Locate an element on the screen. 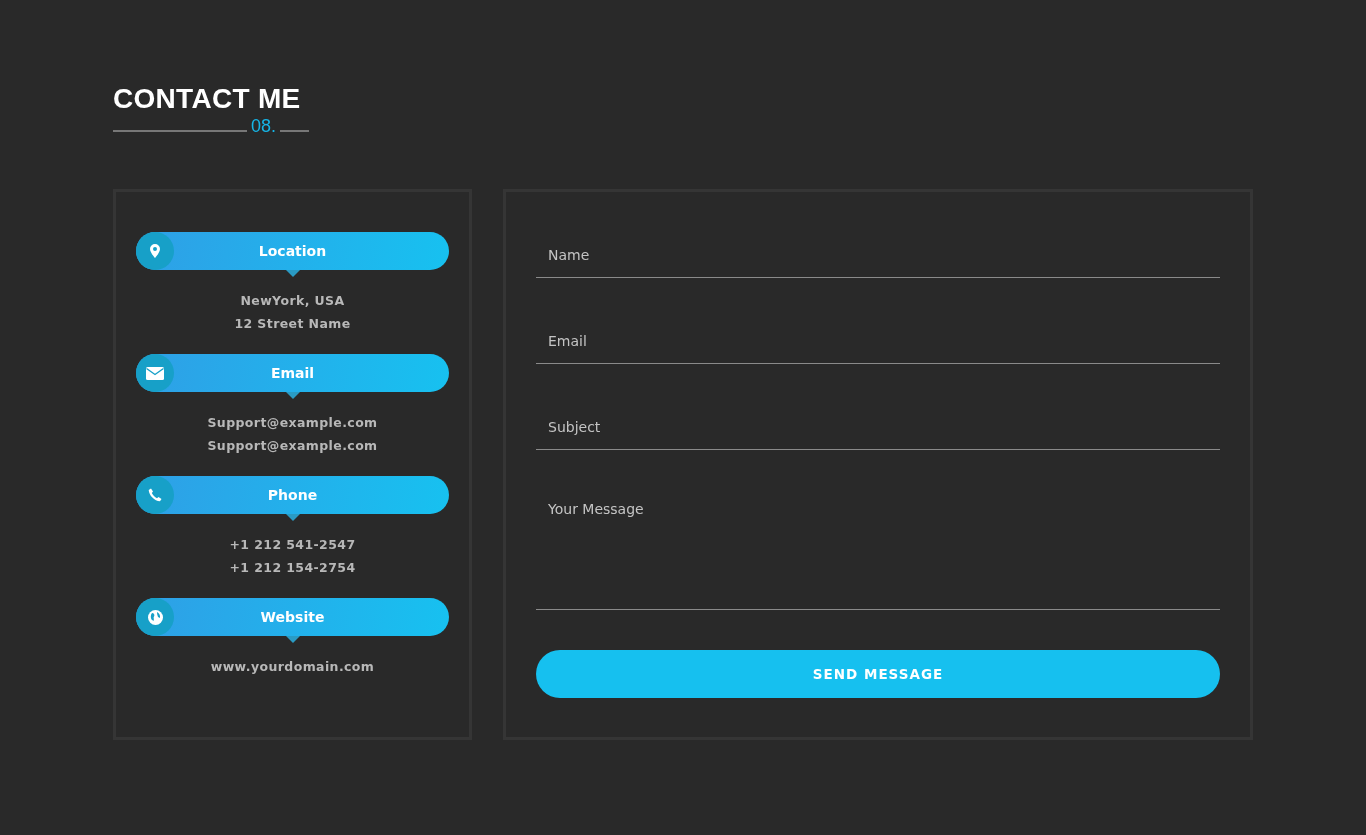 The height and width of the screenshot is (835, 1366). input-field: Email is located at coordinates (878, 340).